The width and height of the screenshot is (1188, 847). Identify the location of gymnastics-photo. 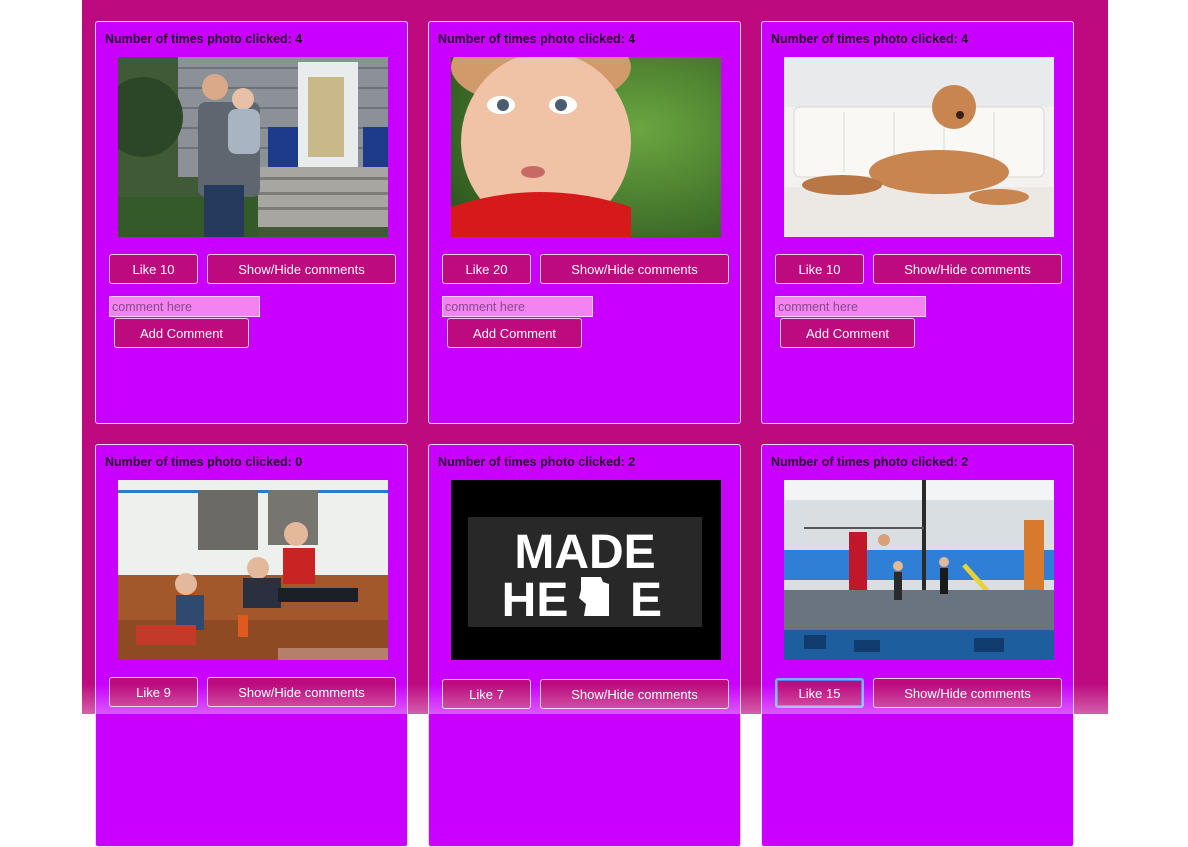
(919, 570).